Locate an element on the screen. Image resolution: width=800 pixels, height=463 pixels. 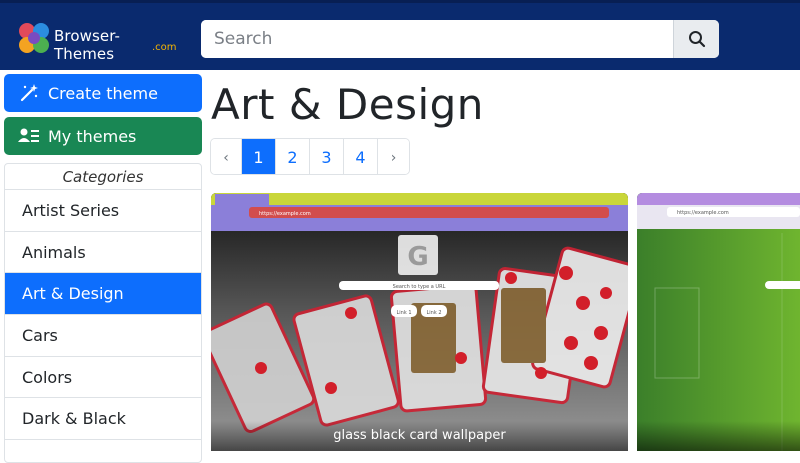
pagination-page: 2 is located at coordinates (293, 156).